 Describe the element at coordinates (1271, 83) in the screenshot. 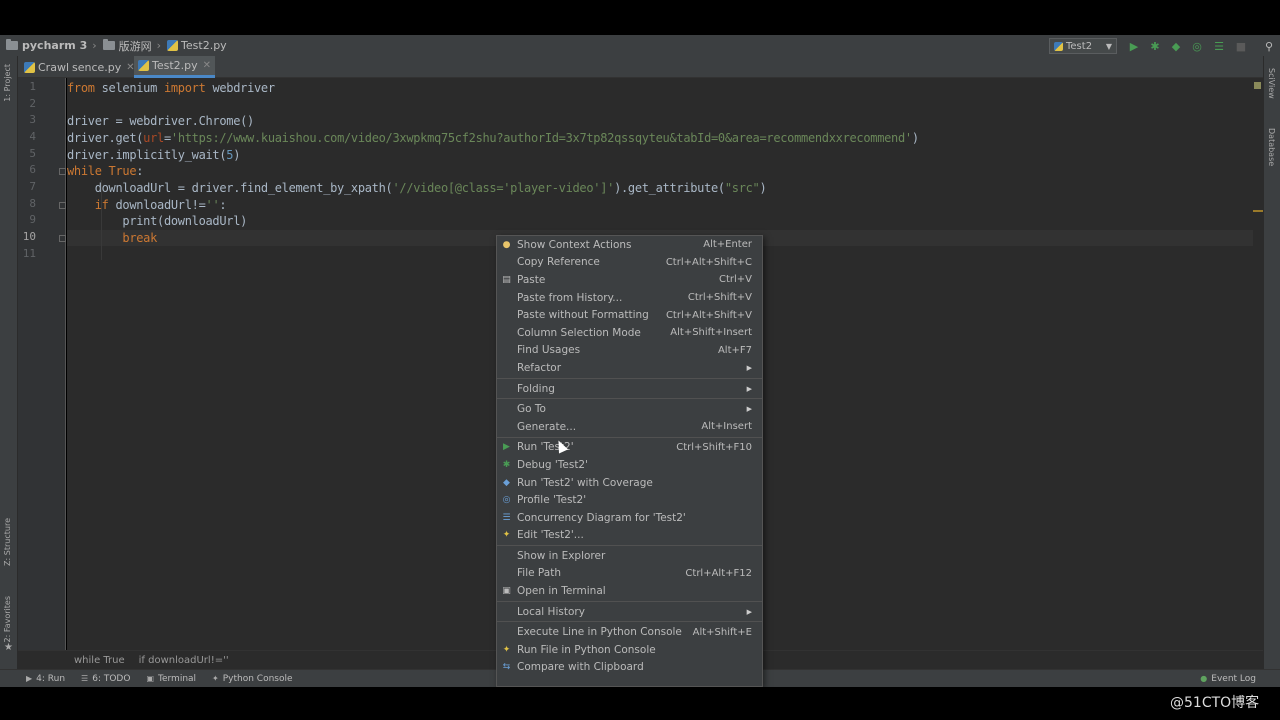

I see `sciview-tool-button: SciView` at that location.